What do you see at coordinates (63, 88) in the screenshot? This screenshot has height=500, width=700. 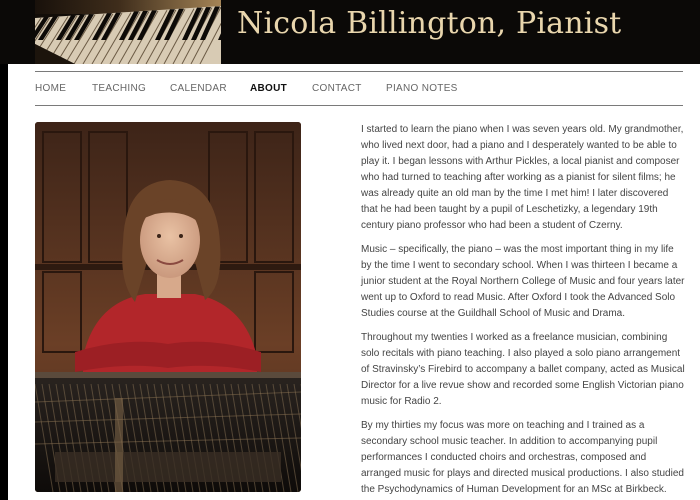 I see `nav-item-home: HOME` at bounding box center [63, 88].